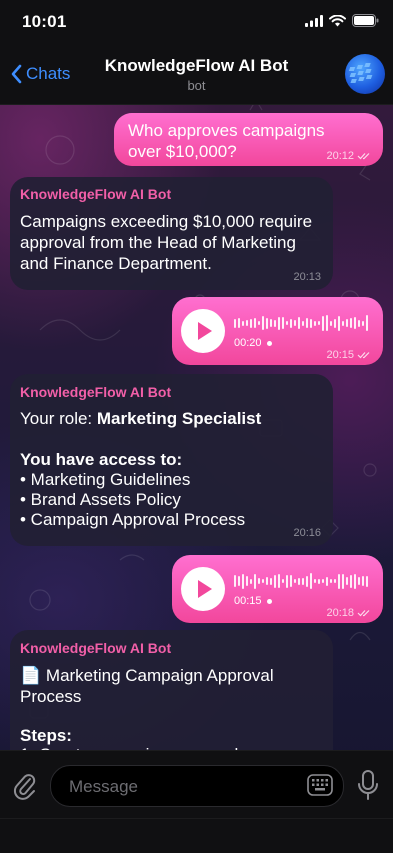 This screenshot has height=853, width=393. What do you see at coordinates (101, 459) in the screenshot?
I see `access-heading: You have access to:` at bounding box center [101, 459].